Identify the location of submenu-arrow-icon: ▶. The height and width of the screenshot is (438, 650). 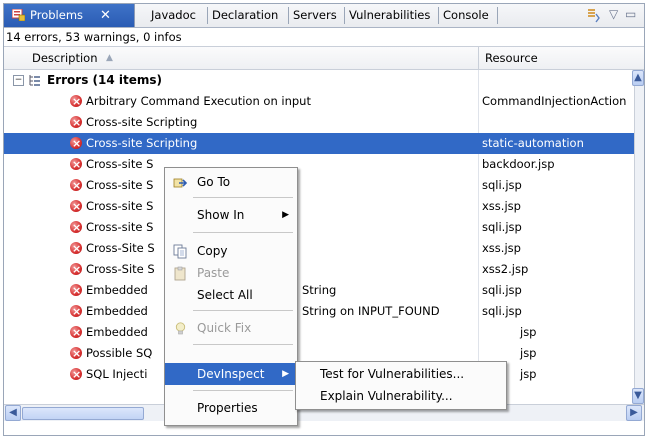
(285, 374).